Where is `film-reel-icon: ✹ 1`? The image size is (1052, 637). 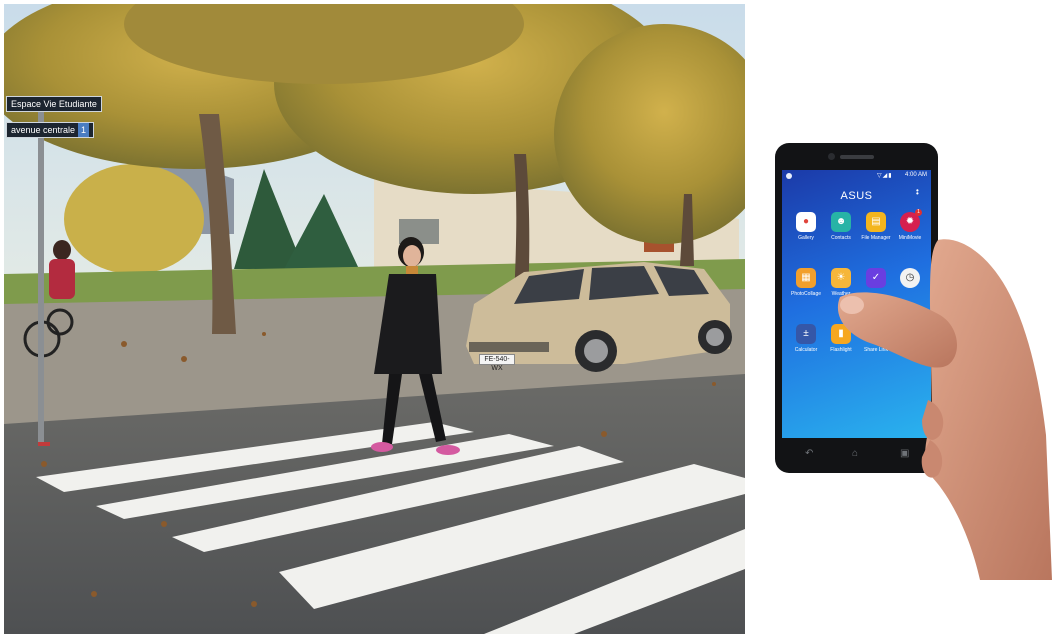 film-reel-icon: ✹ 1 is located at coordinates (911, 220).